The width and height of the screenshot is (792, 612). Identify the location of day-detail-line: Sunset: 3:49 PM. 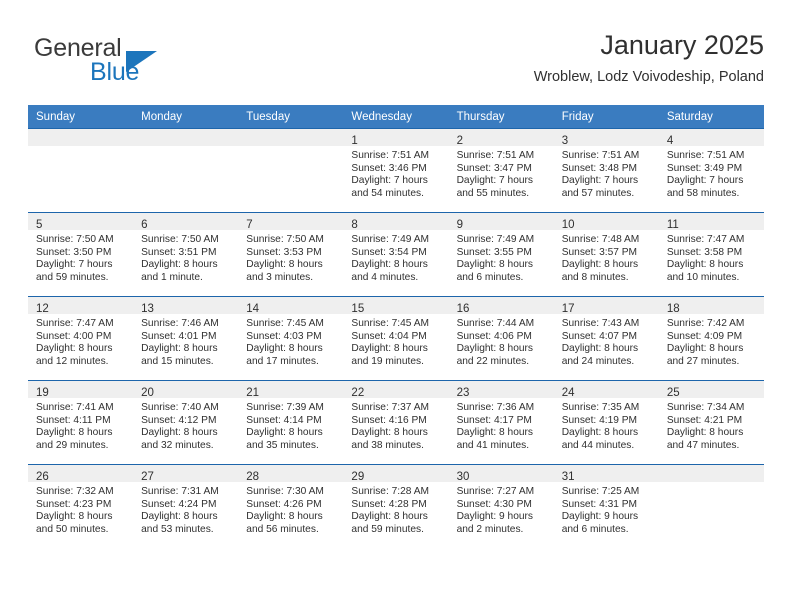
(704, 168).